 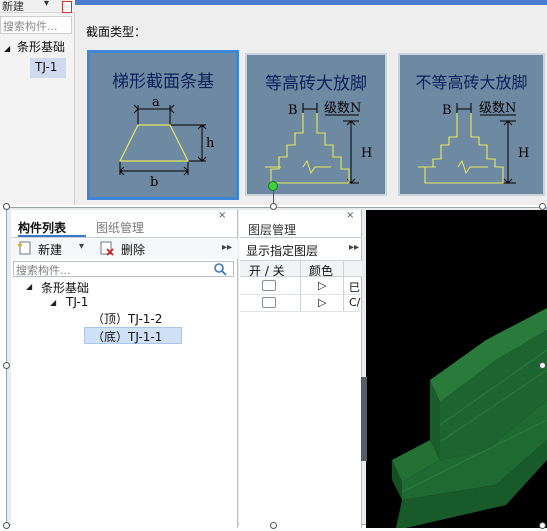 I want to click on section-card-equal-brick: 等高砖大放脚 B 级数N H, so click(x=316, y=124).